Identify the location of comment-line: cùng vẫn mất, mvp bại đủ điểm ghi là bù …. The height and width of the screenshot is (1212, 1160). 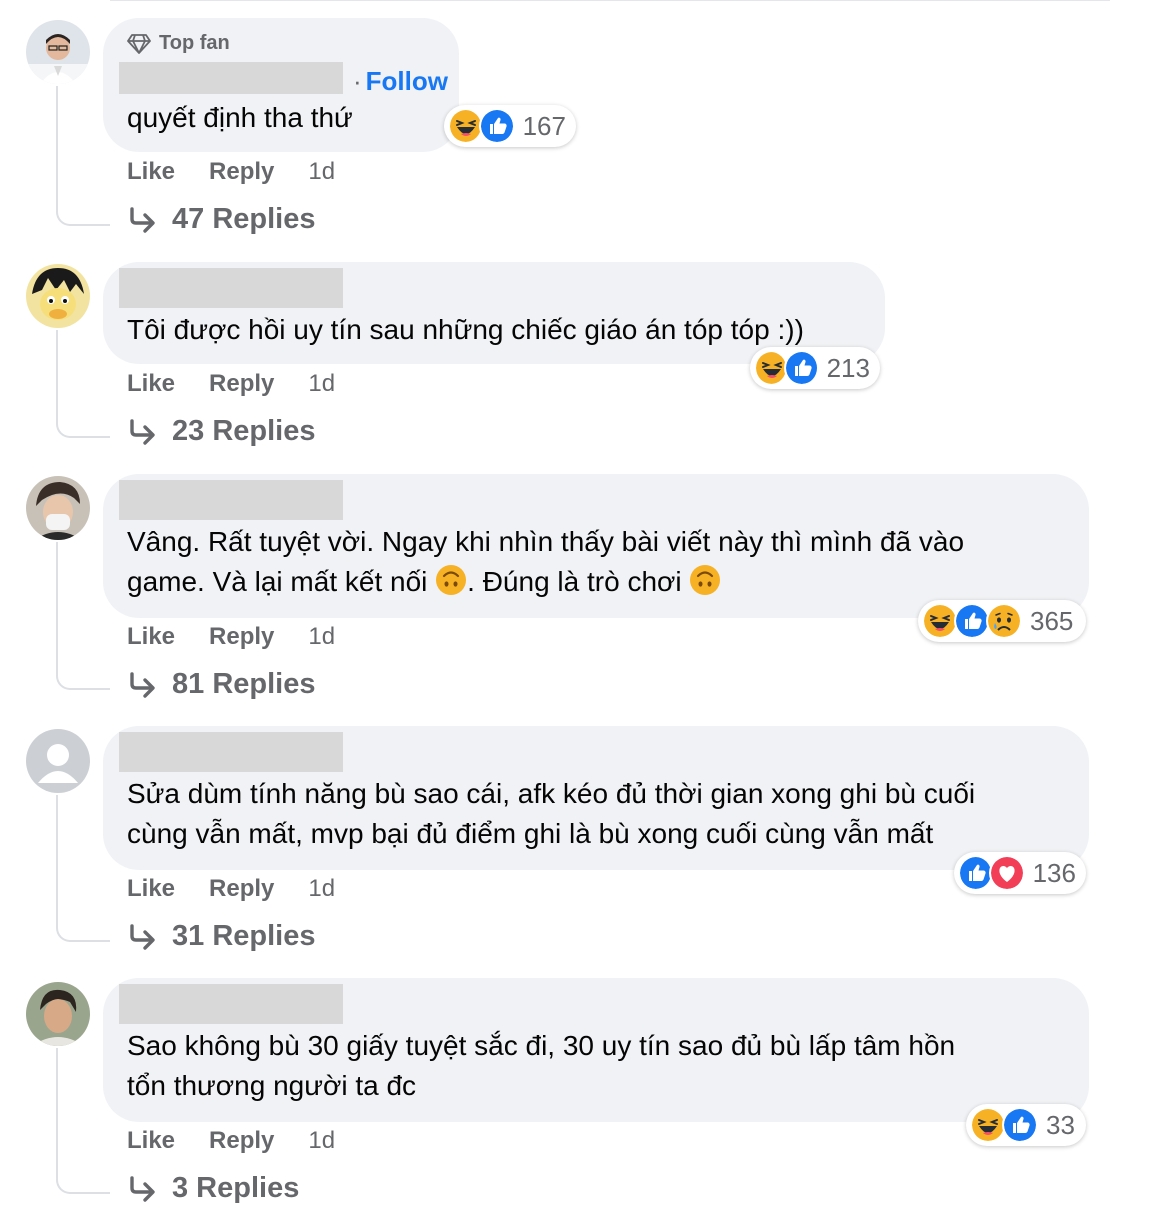
(530, 833).